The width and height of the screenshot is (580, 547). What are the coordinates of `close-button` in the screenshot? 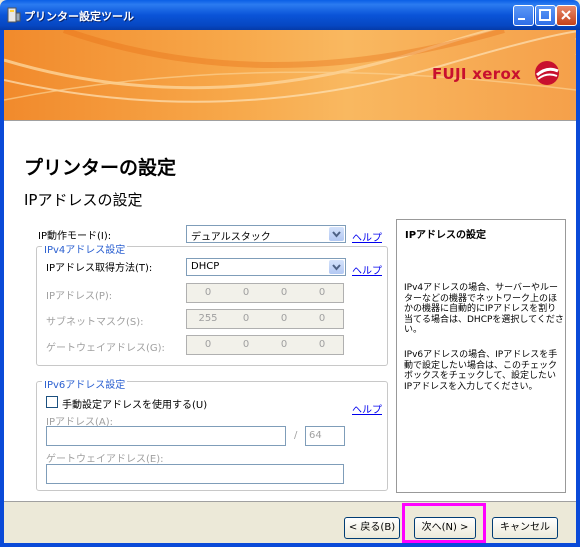 It's located at (566, 15).